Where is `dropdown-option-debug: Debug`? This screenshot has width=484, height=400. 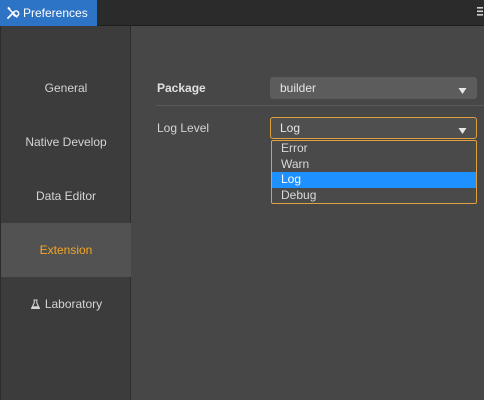
dropdown-option-debug: Debug is located at coordinates (374, 196).